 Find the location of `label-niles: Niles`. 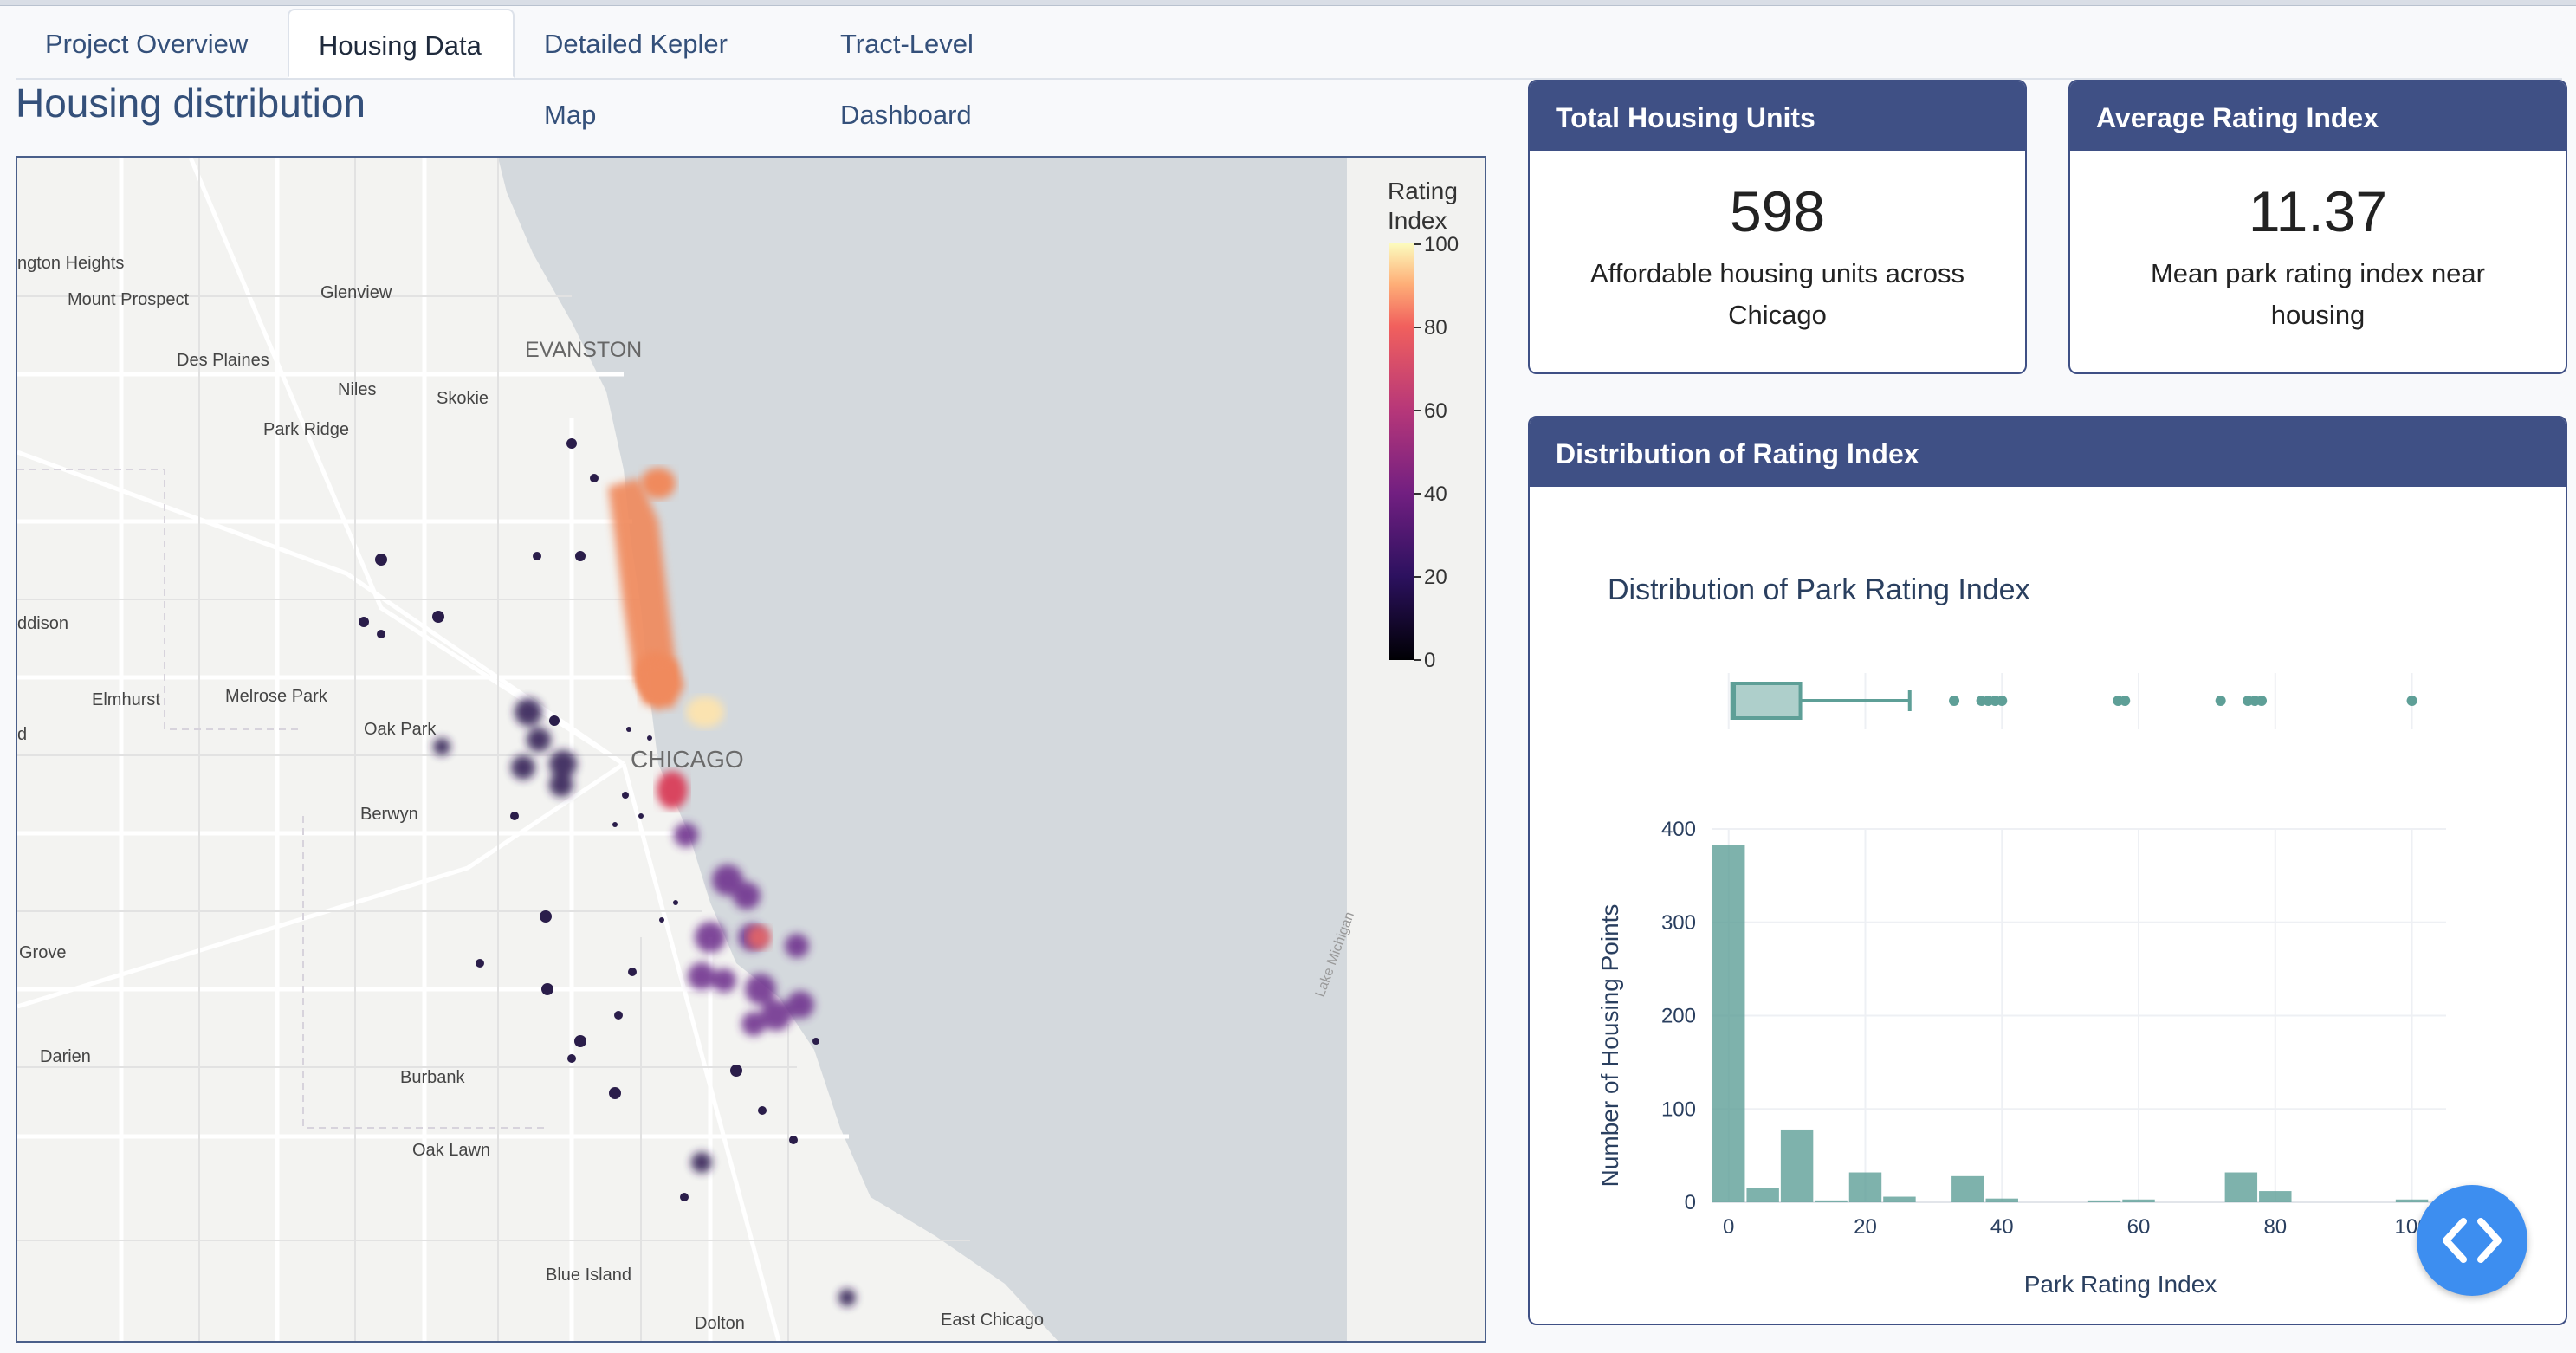

label-niles: Niles is located at coordinates (357, 389).